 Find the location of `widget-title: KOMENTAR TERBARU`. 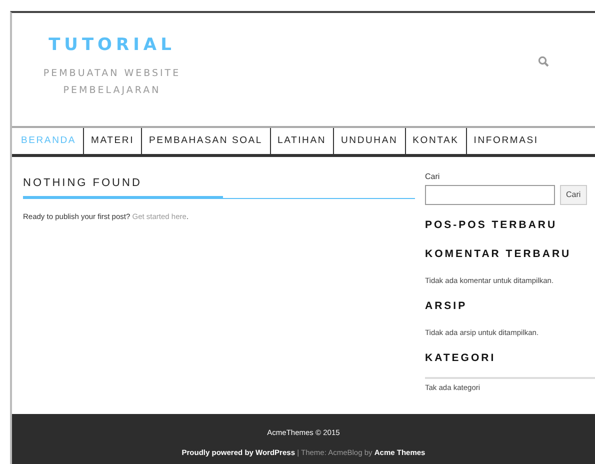

widget-title: KOMENTAR TERBARU is located at coordinates (498, 254).